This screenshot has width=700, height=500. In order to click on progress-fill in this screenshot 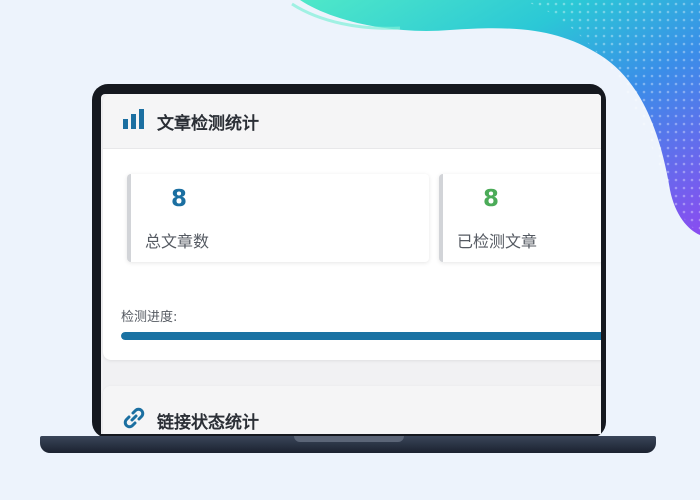, I will do `click(361, 336)`.